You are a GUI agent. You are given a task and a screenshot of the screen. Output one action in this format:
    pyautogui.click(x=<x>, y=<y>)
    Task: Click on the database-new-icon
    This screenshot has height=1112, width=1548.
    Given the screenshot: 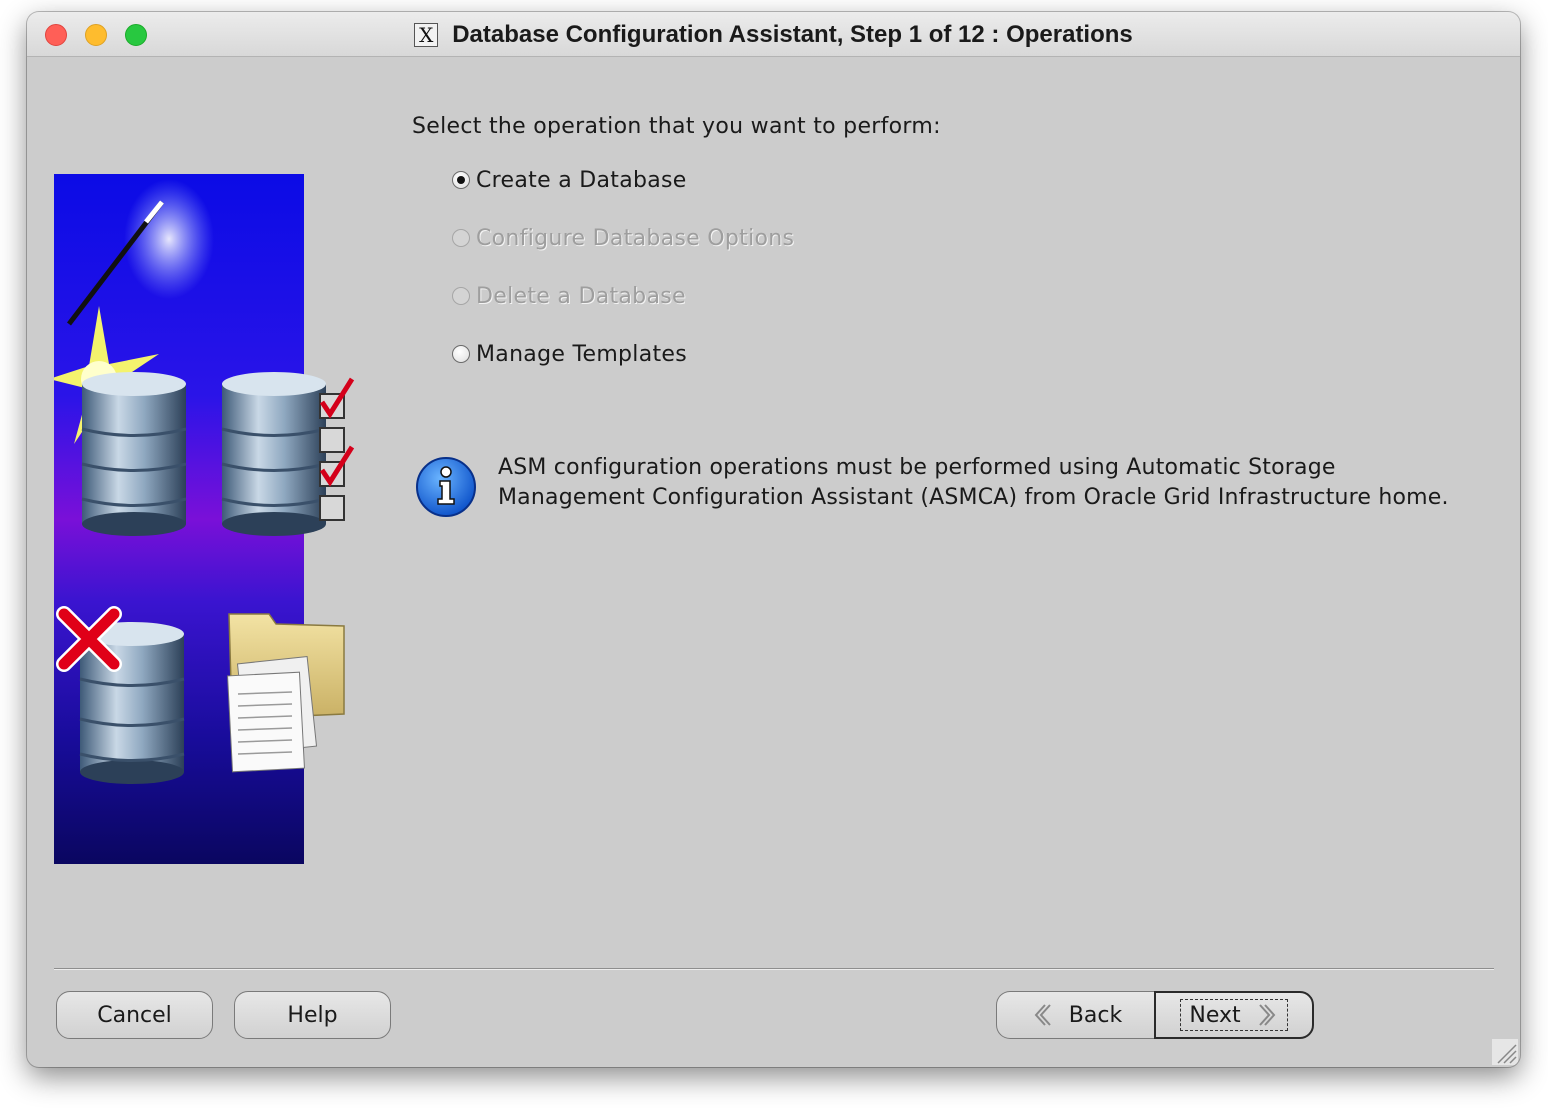 What is the action you would take?
    pyautogui.click(x=134, y=454)
    